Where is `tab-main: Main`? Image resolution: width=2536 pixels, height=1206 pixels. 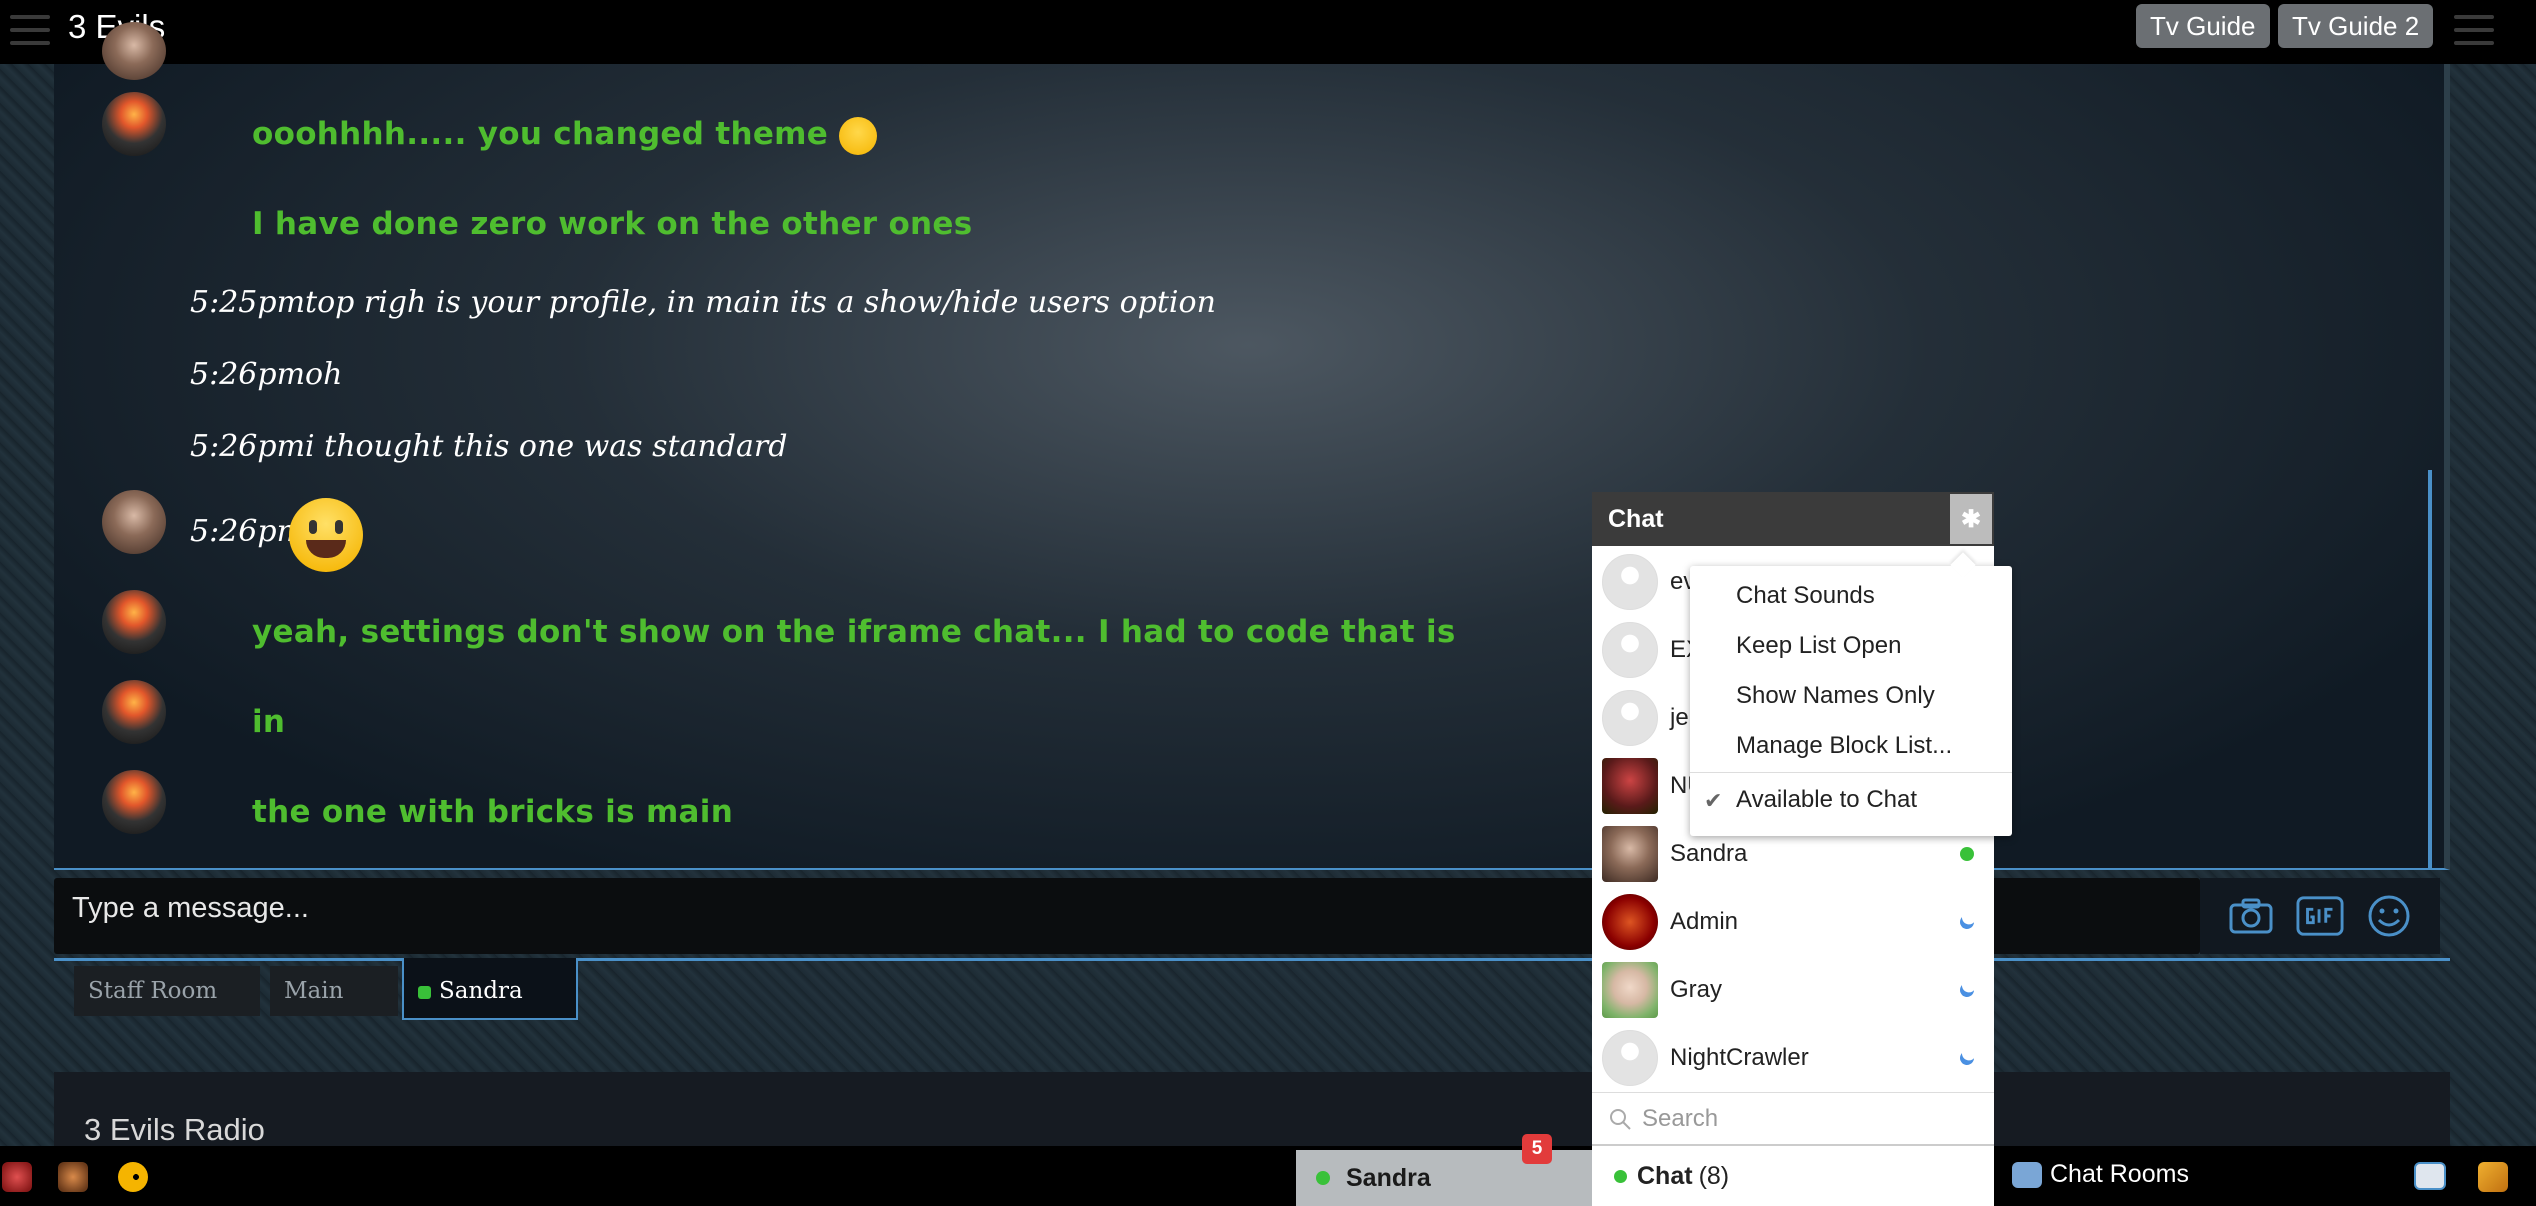 tab-main: Main is located at coordinates (334, 991).